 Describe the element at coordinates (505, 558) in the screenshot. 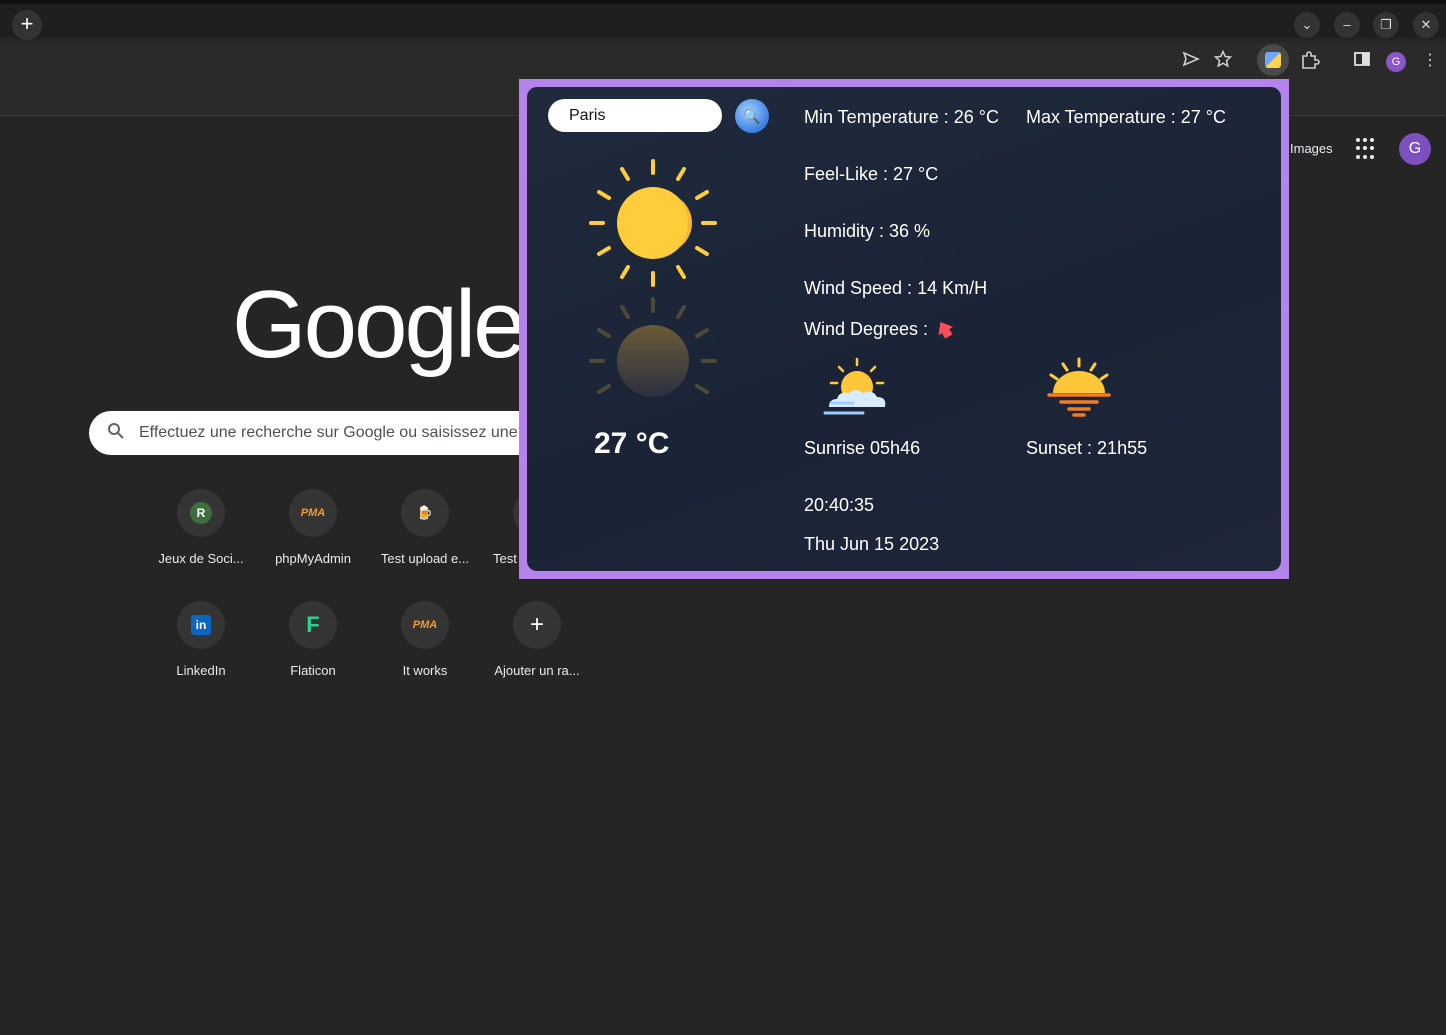

I see `shortcut-label: Test` at that location.